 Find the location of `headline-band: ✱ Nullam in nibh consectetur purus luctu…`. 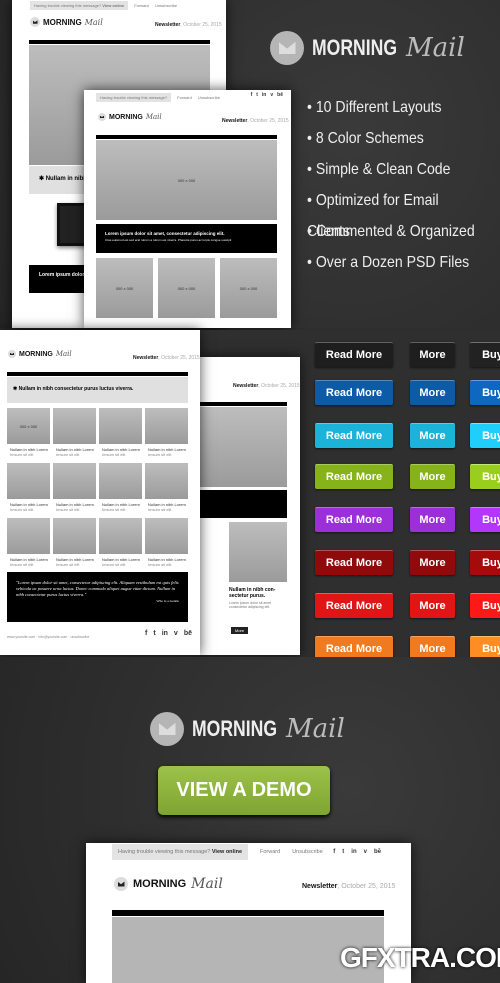

headline-band: ✱ Nullam in nibh consectetur purus luctu… is located at coordinates (97, 390).